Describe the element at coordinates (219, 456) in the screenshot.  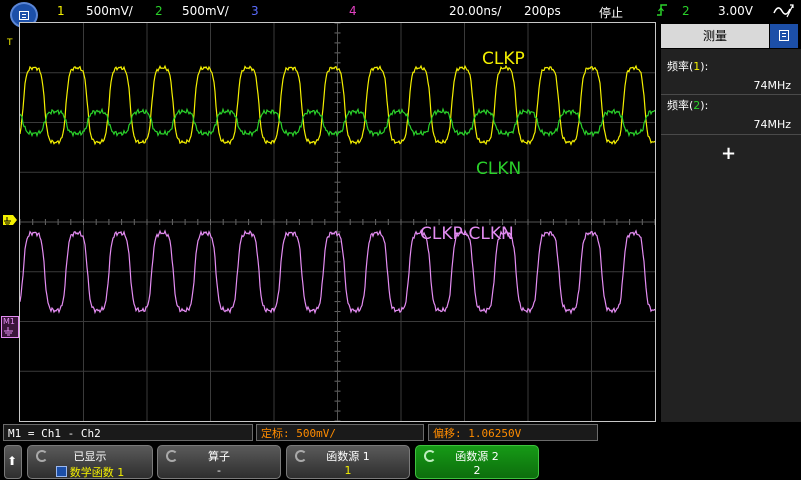
I see `operator-title: 算子` at that location.